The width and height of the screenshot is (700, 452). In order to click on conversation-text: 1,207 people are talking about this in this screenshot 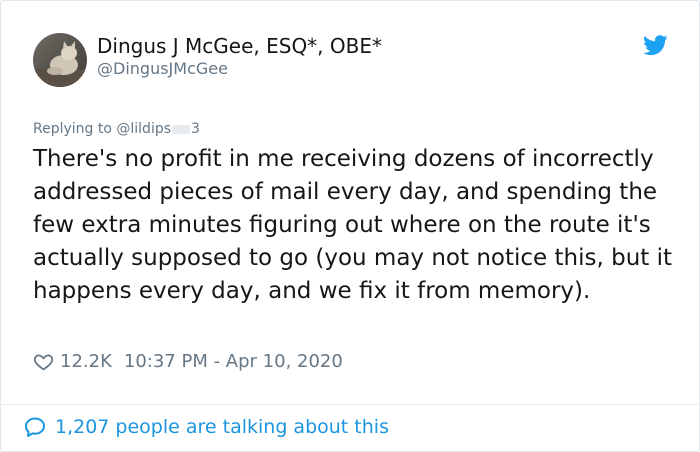, I will do `click(222, 427)`.